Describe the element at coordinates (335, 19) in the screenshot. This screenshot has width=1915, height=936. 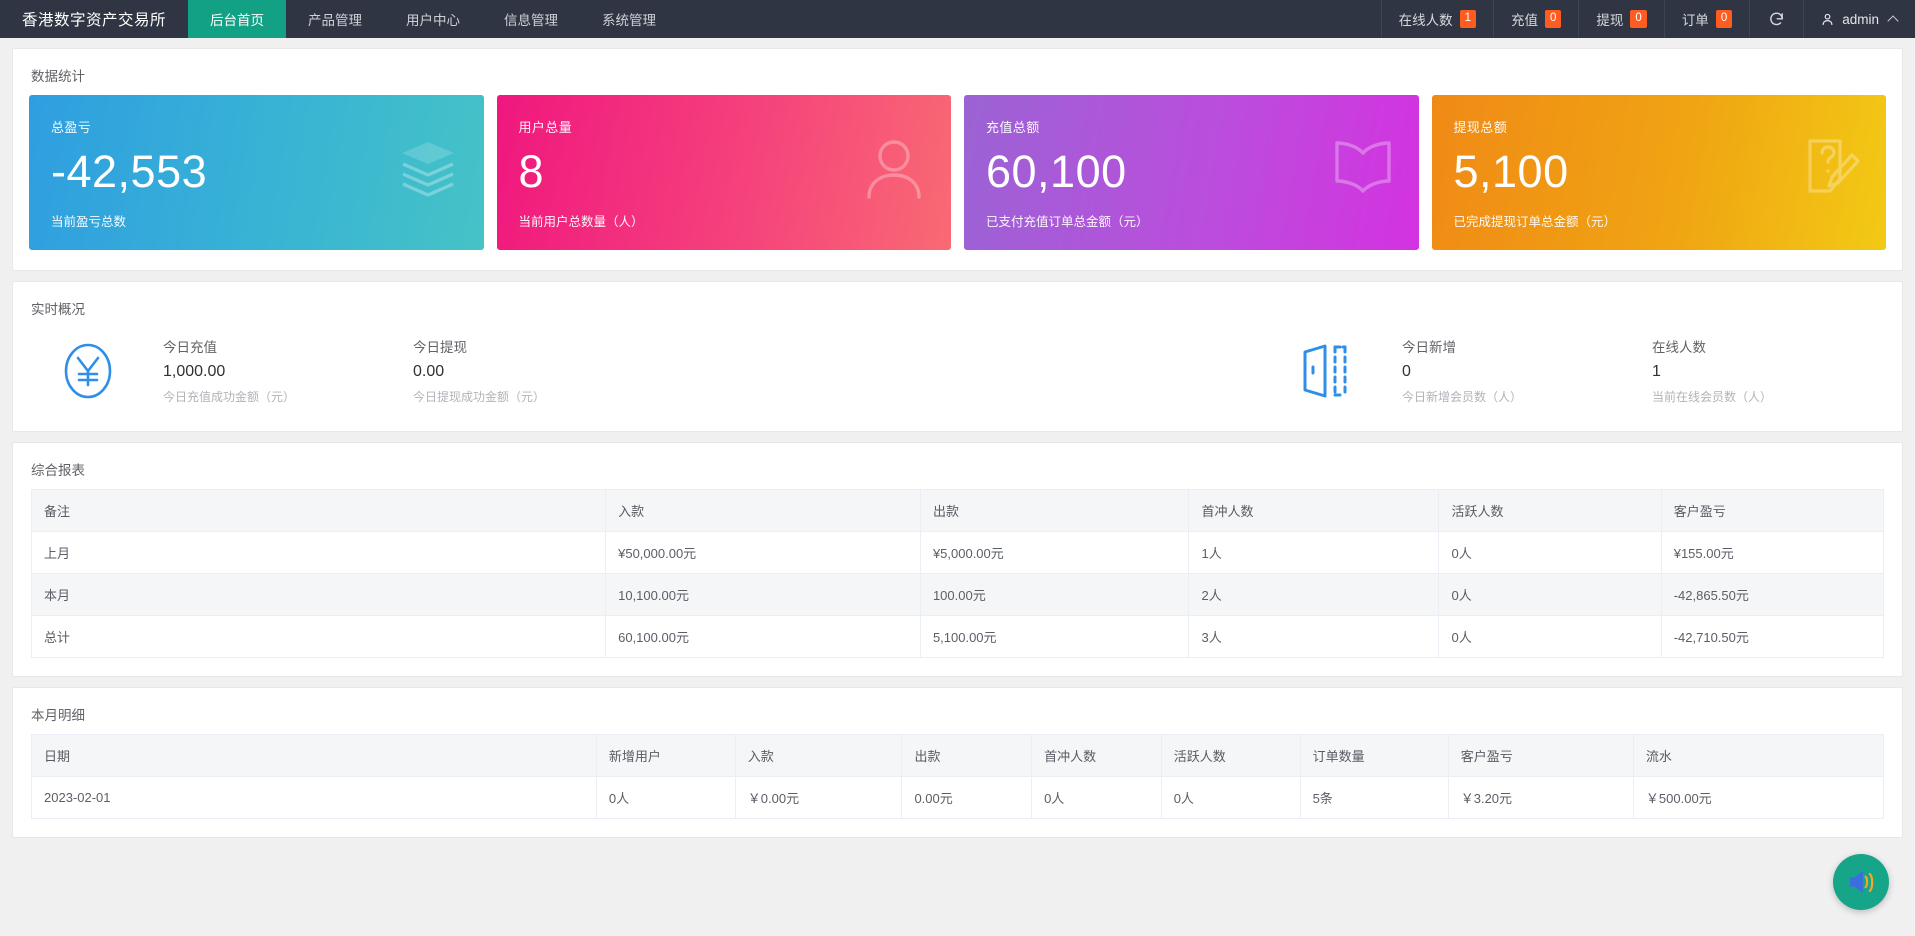
I see `nav-item-product-management: 产品管理` at that location.